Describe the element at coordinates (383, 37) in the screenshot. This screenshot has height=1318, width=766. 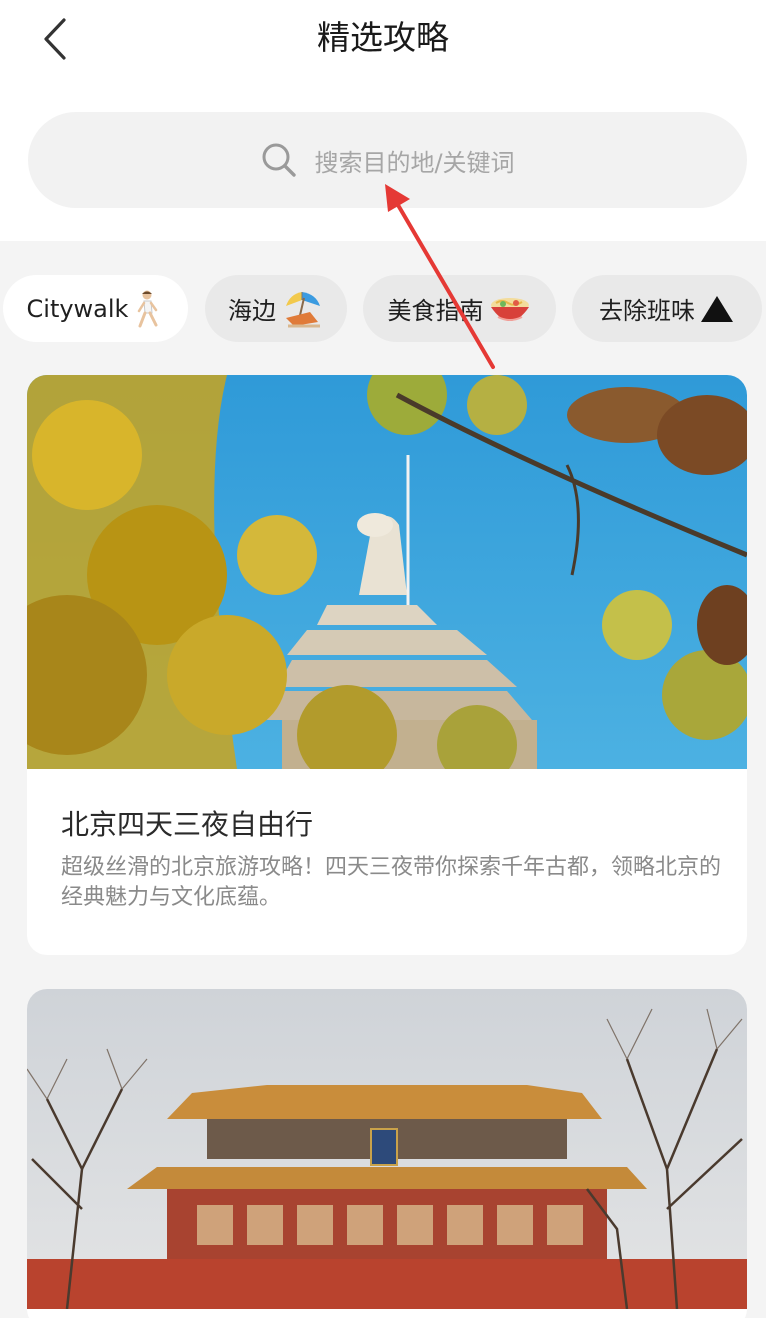
I see `page-title: 精选攻略` at that location.